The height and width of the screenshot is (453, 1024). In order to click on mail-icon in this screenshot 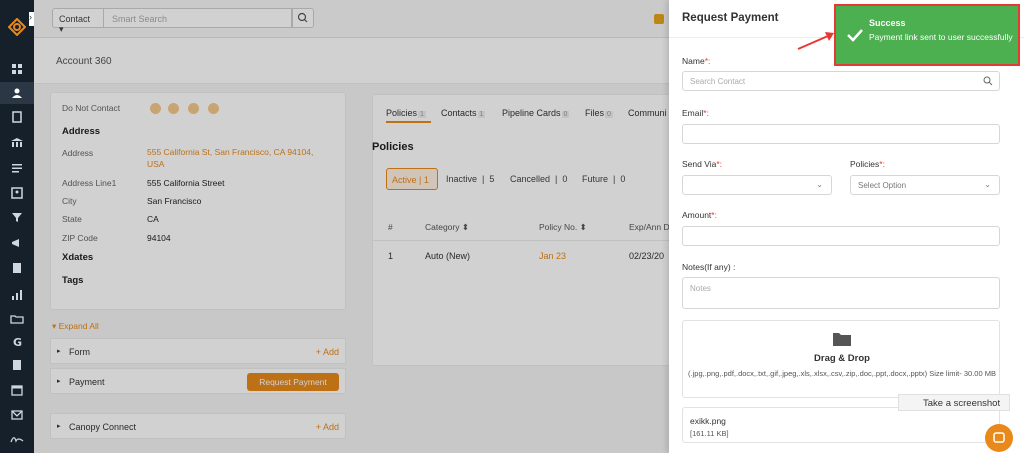, I will do `click(17, 415)`.